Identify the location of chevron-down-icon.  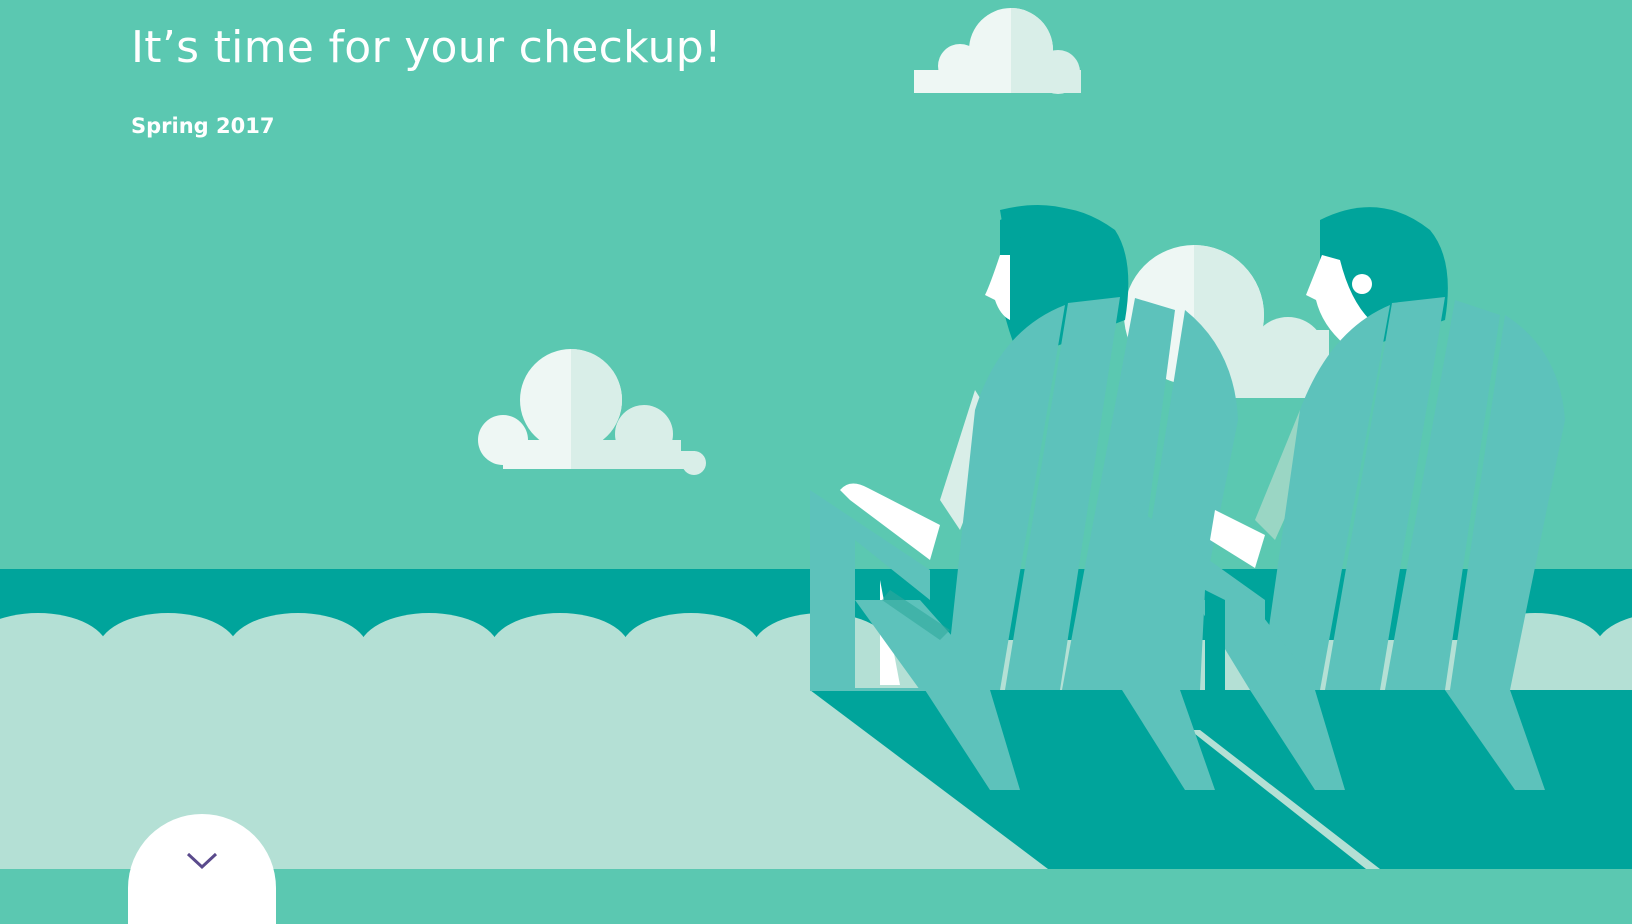
(202, 861).